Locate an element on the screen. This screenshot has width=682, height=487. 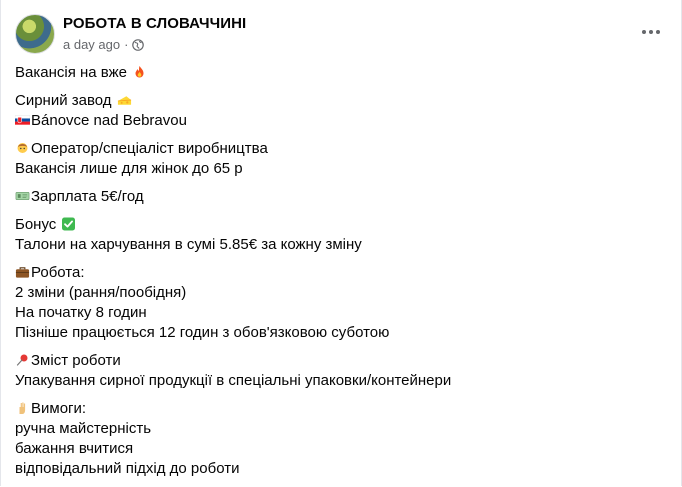
paragraph-salary: Зарплата 5€/год is located at coordinates (341, 197).